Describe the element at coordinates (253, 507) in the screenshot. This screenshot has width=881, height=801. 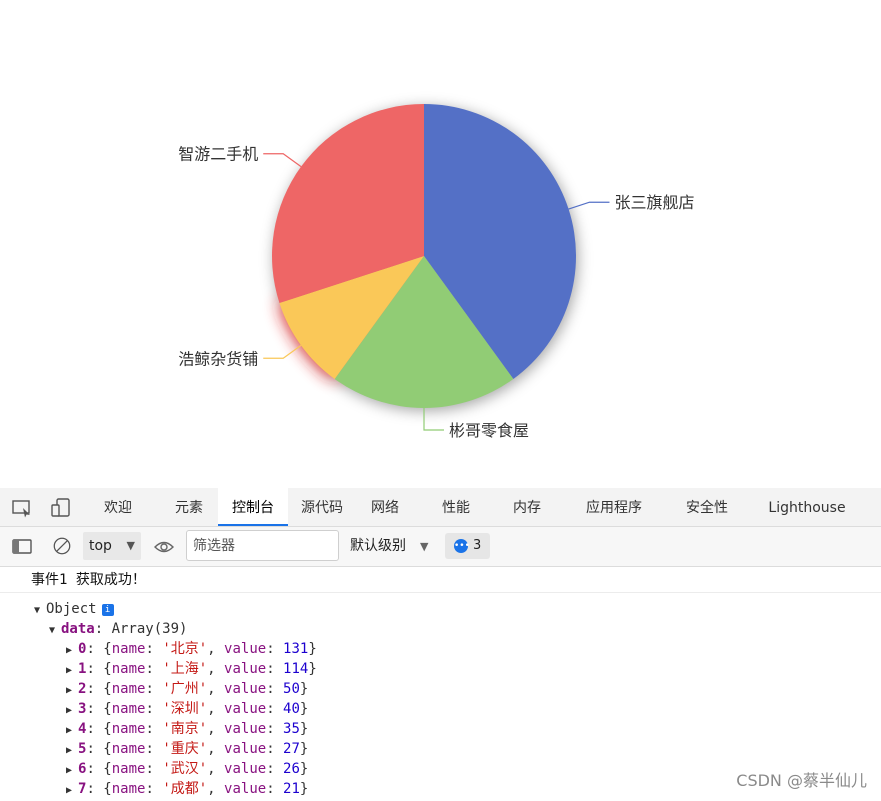
I see `tab-console: 控制台` at that location.